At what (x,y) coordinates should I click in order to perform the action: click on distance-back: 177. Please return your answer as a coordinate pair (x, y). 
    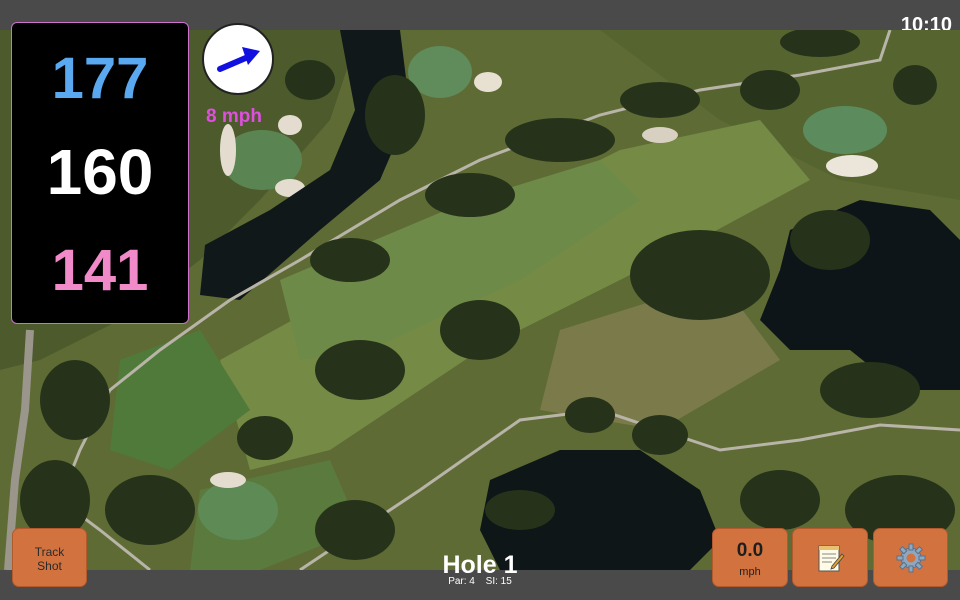
    Looking at the image, I should click on (100, 78).